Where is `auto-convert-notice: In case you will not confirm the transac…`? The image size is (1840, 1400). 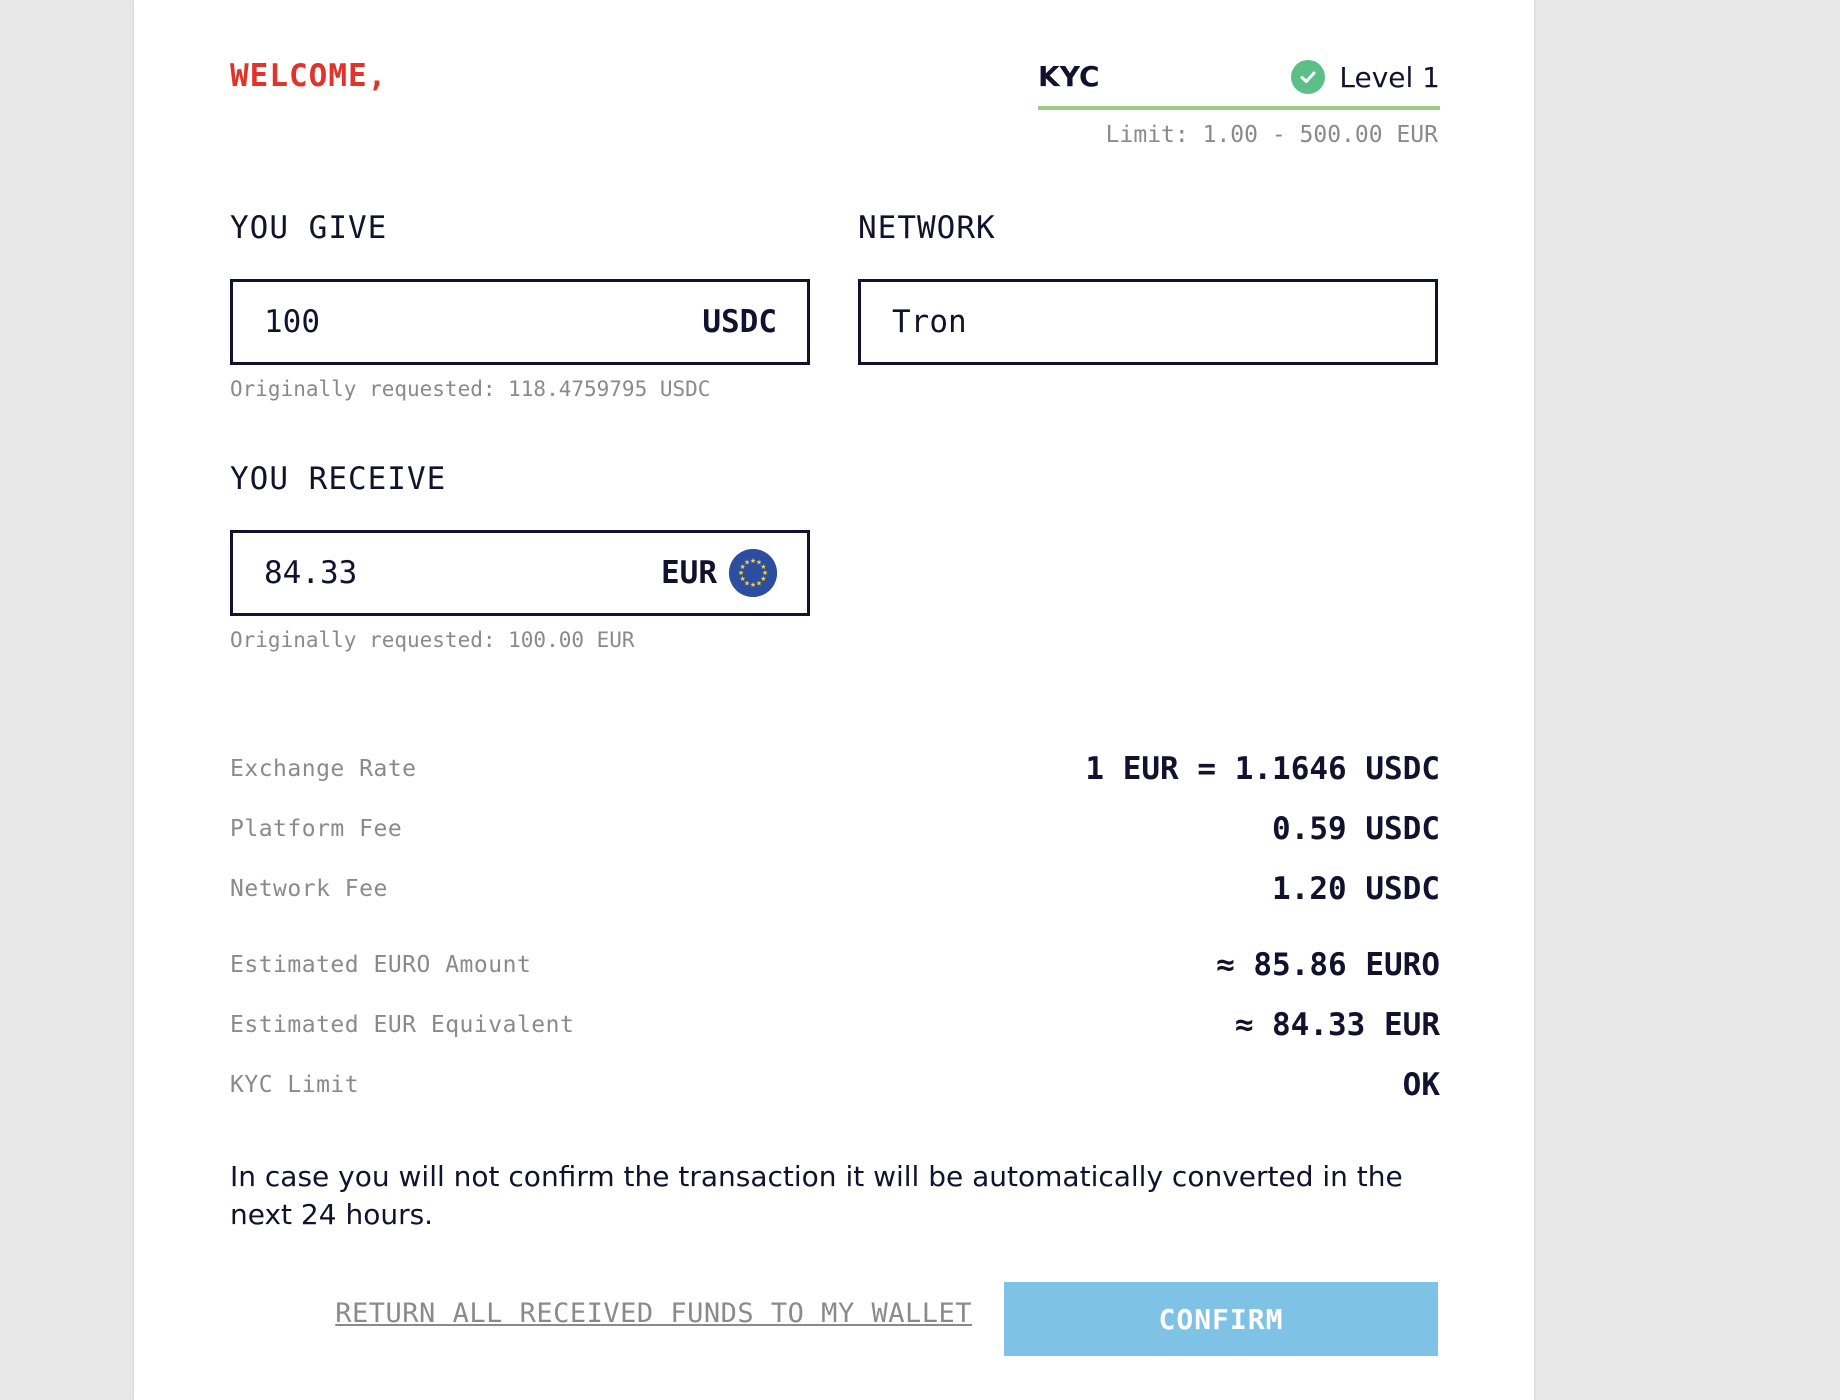
auto-convert-notice: In case you will not confirm the transac… is located at coordinates (816, 1195).